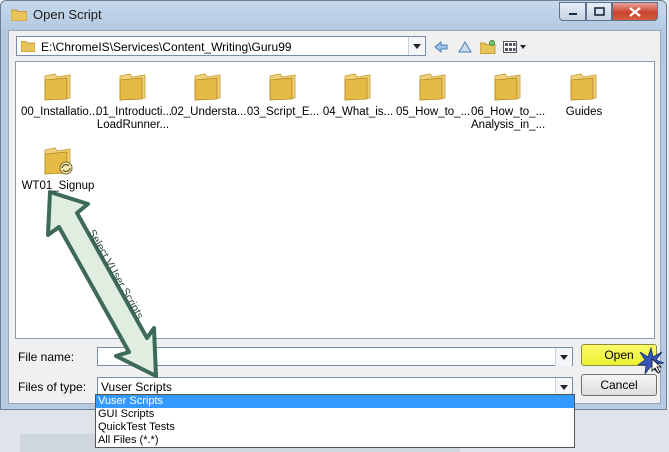  What do you see at coordinates (58, 186) in the screenshot?
I see `file-item-label: WT01_Signup` at bounding box center [58, 186].